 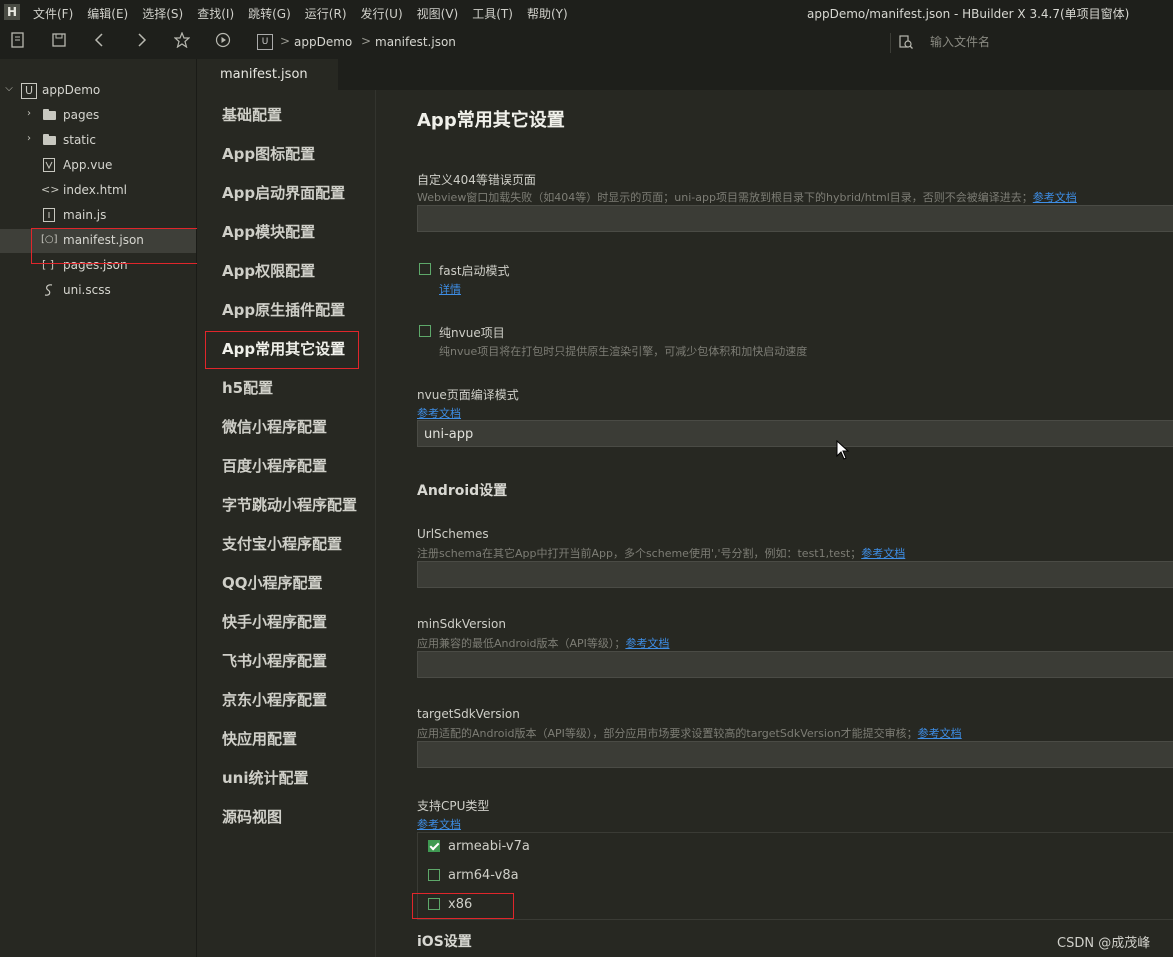 I want to click on nvue-mode-value: uni-app, so click(x=449, y=434).